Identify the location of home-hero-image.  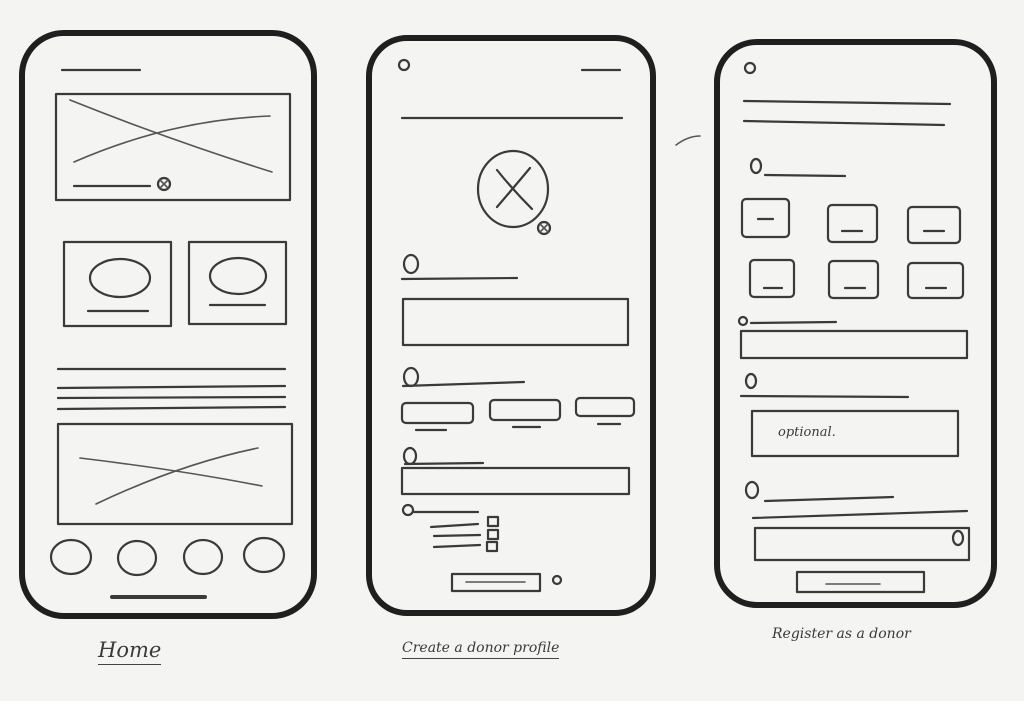
(173, 147).